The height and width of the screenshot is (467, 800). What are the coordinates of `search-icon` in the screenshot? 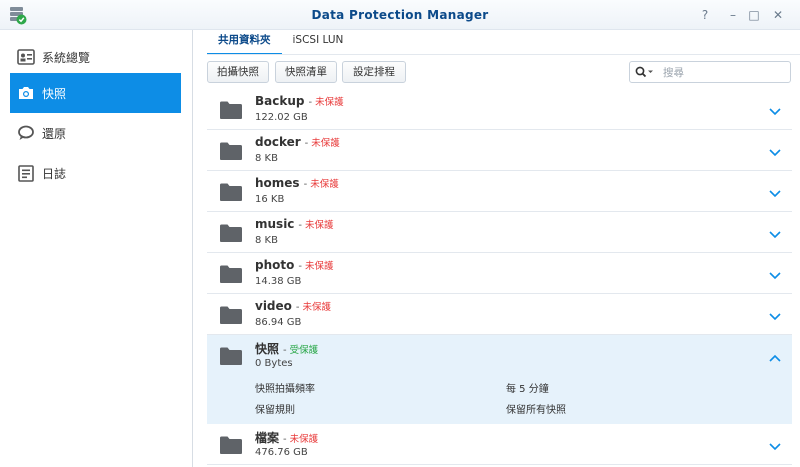 It's located at (645, 72).